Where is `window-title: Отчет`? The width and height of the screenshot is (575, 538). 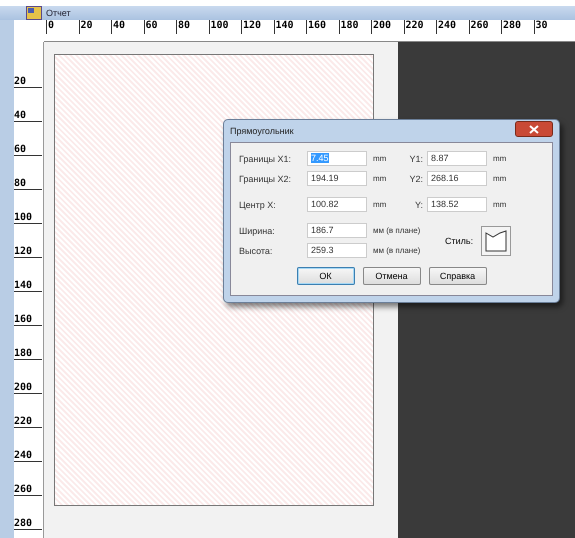
window-title: Отчет is located at coordinates (58, 13).